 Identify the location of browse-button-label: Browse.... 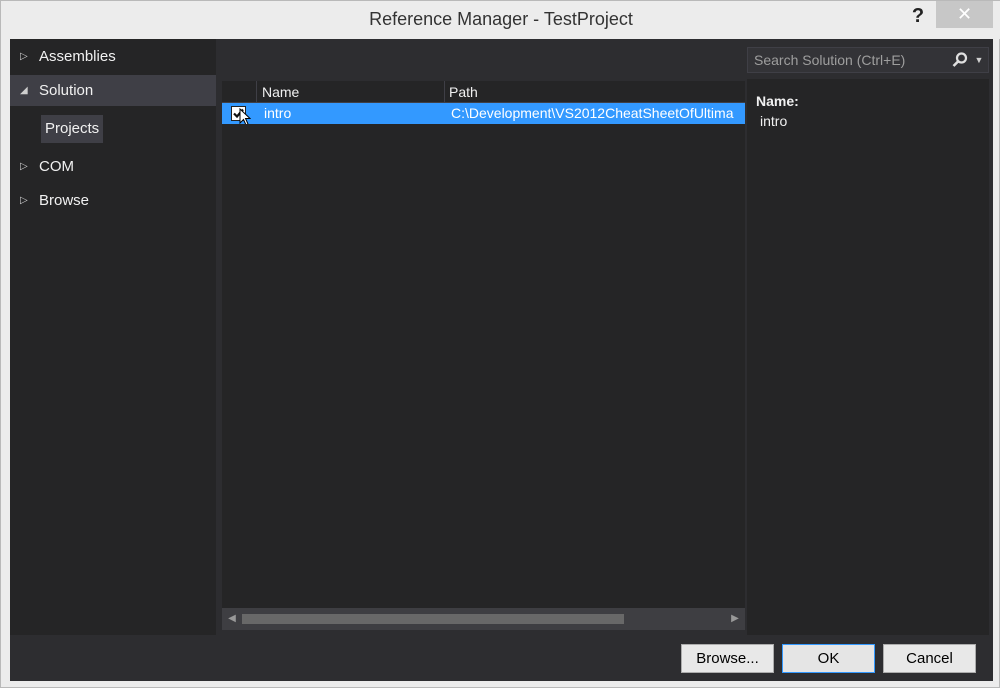
(727, 658).